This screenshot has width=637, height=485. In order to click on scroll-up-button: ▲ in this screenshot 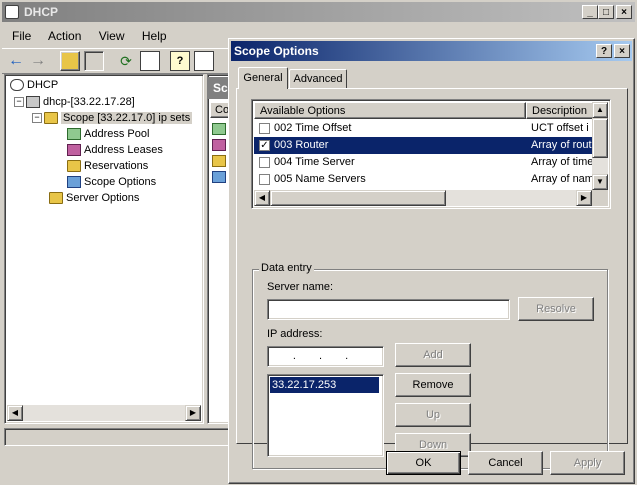, I will do `click(600, 110)`.